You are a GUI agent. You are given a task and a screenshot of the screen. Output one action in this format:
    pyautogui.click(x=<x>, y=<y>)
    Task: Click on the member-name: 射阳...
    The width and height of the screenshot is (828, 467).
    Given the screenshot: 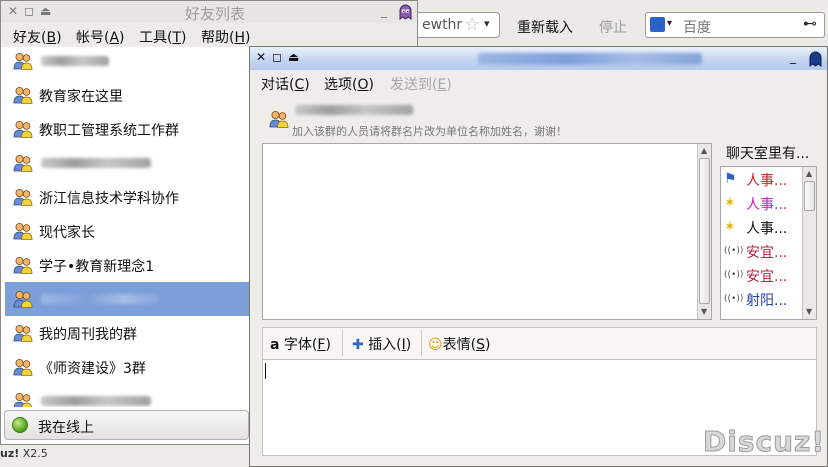 What is the action you would take?
    pyautogui.click(x=767, y=301)
    